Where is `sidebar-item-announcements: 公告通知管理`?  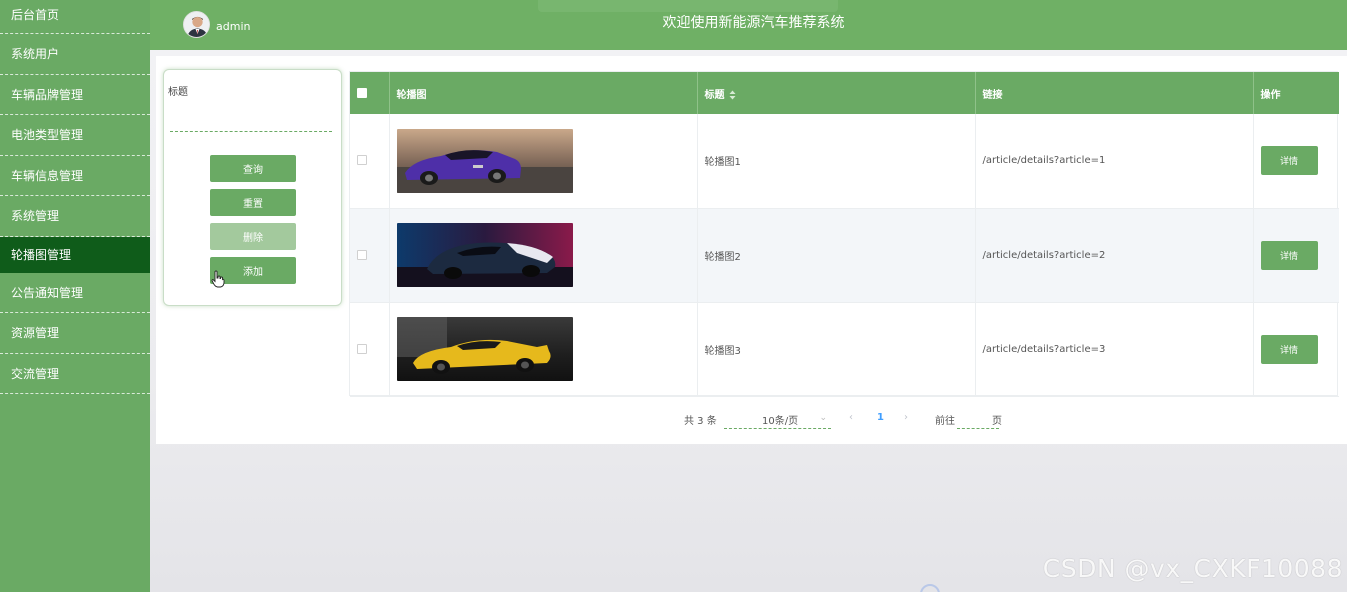
sidebar-item-announcements: 公告通知管理 is located at coordinates (75, 293).